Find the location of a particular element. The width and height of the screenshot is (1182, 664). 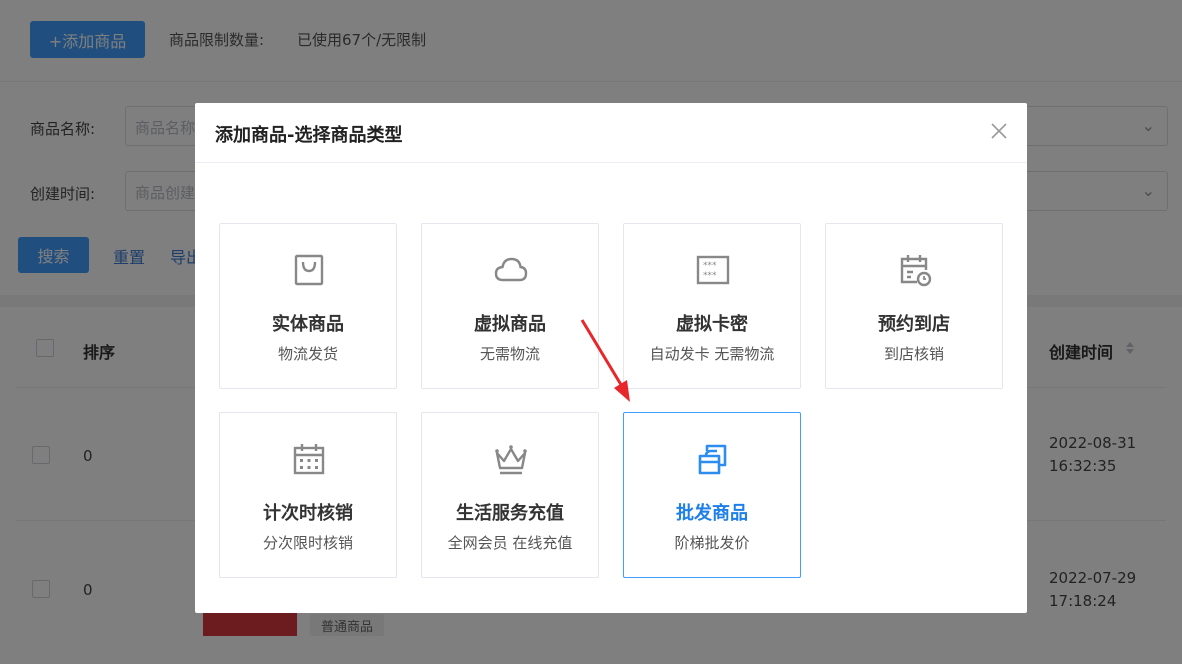

card-title: 虚拟卡密 is located at coordinates (712, 324).